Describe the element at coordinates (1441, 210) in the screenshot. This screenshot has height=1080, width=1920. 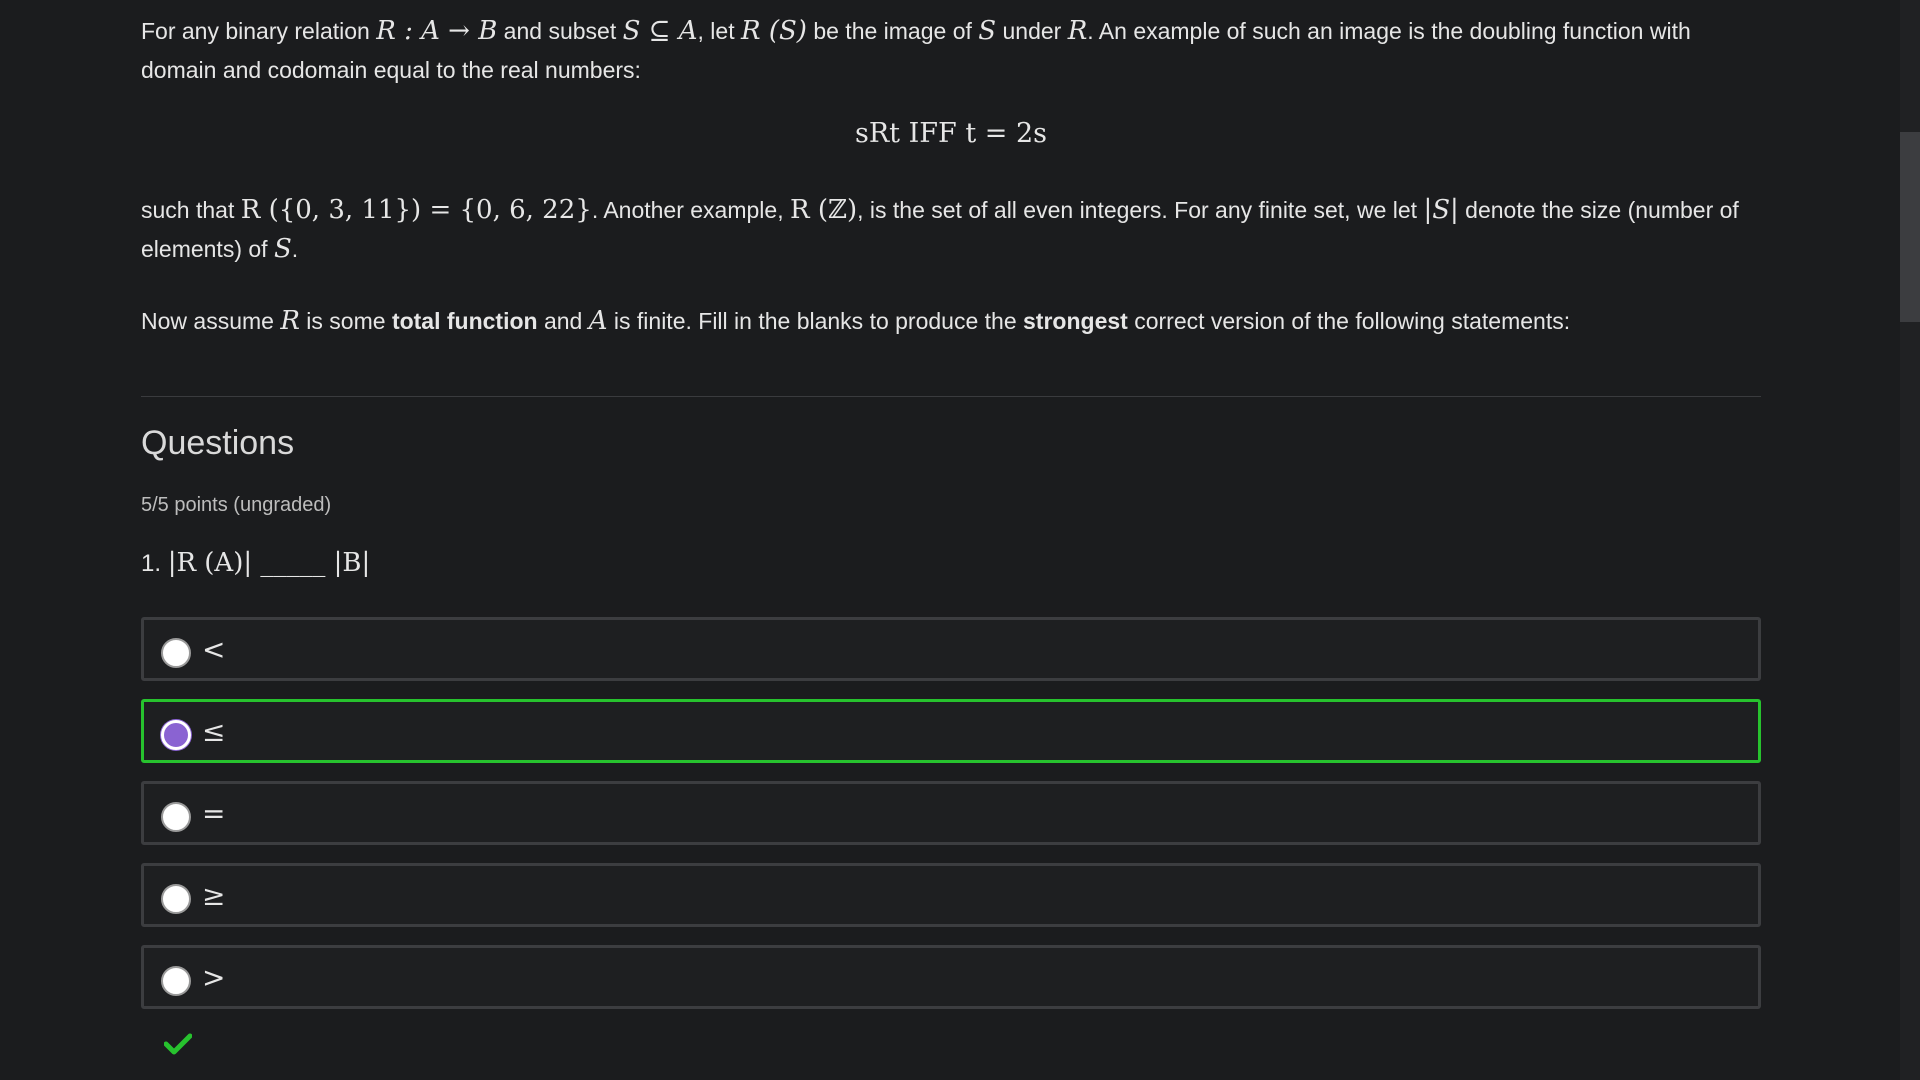
I see `math-size: |S|` at that location.